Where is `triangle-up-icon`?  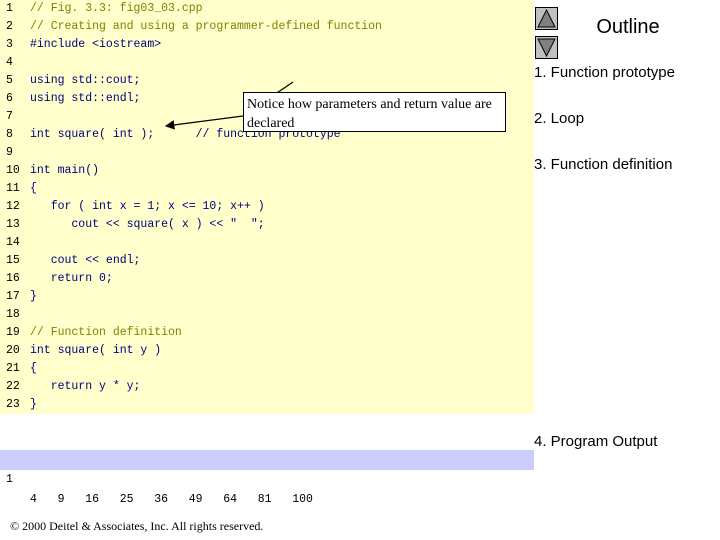 triangle-up-icon is located at coordinates (546, 18).